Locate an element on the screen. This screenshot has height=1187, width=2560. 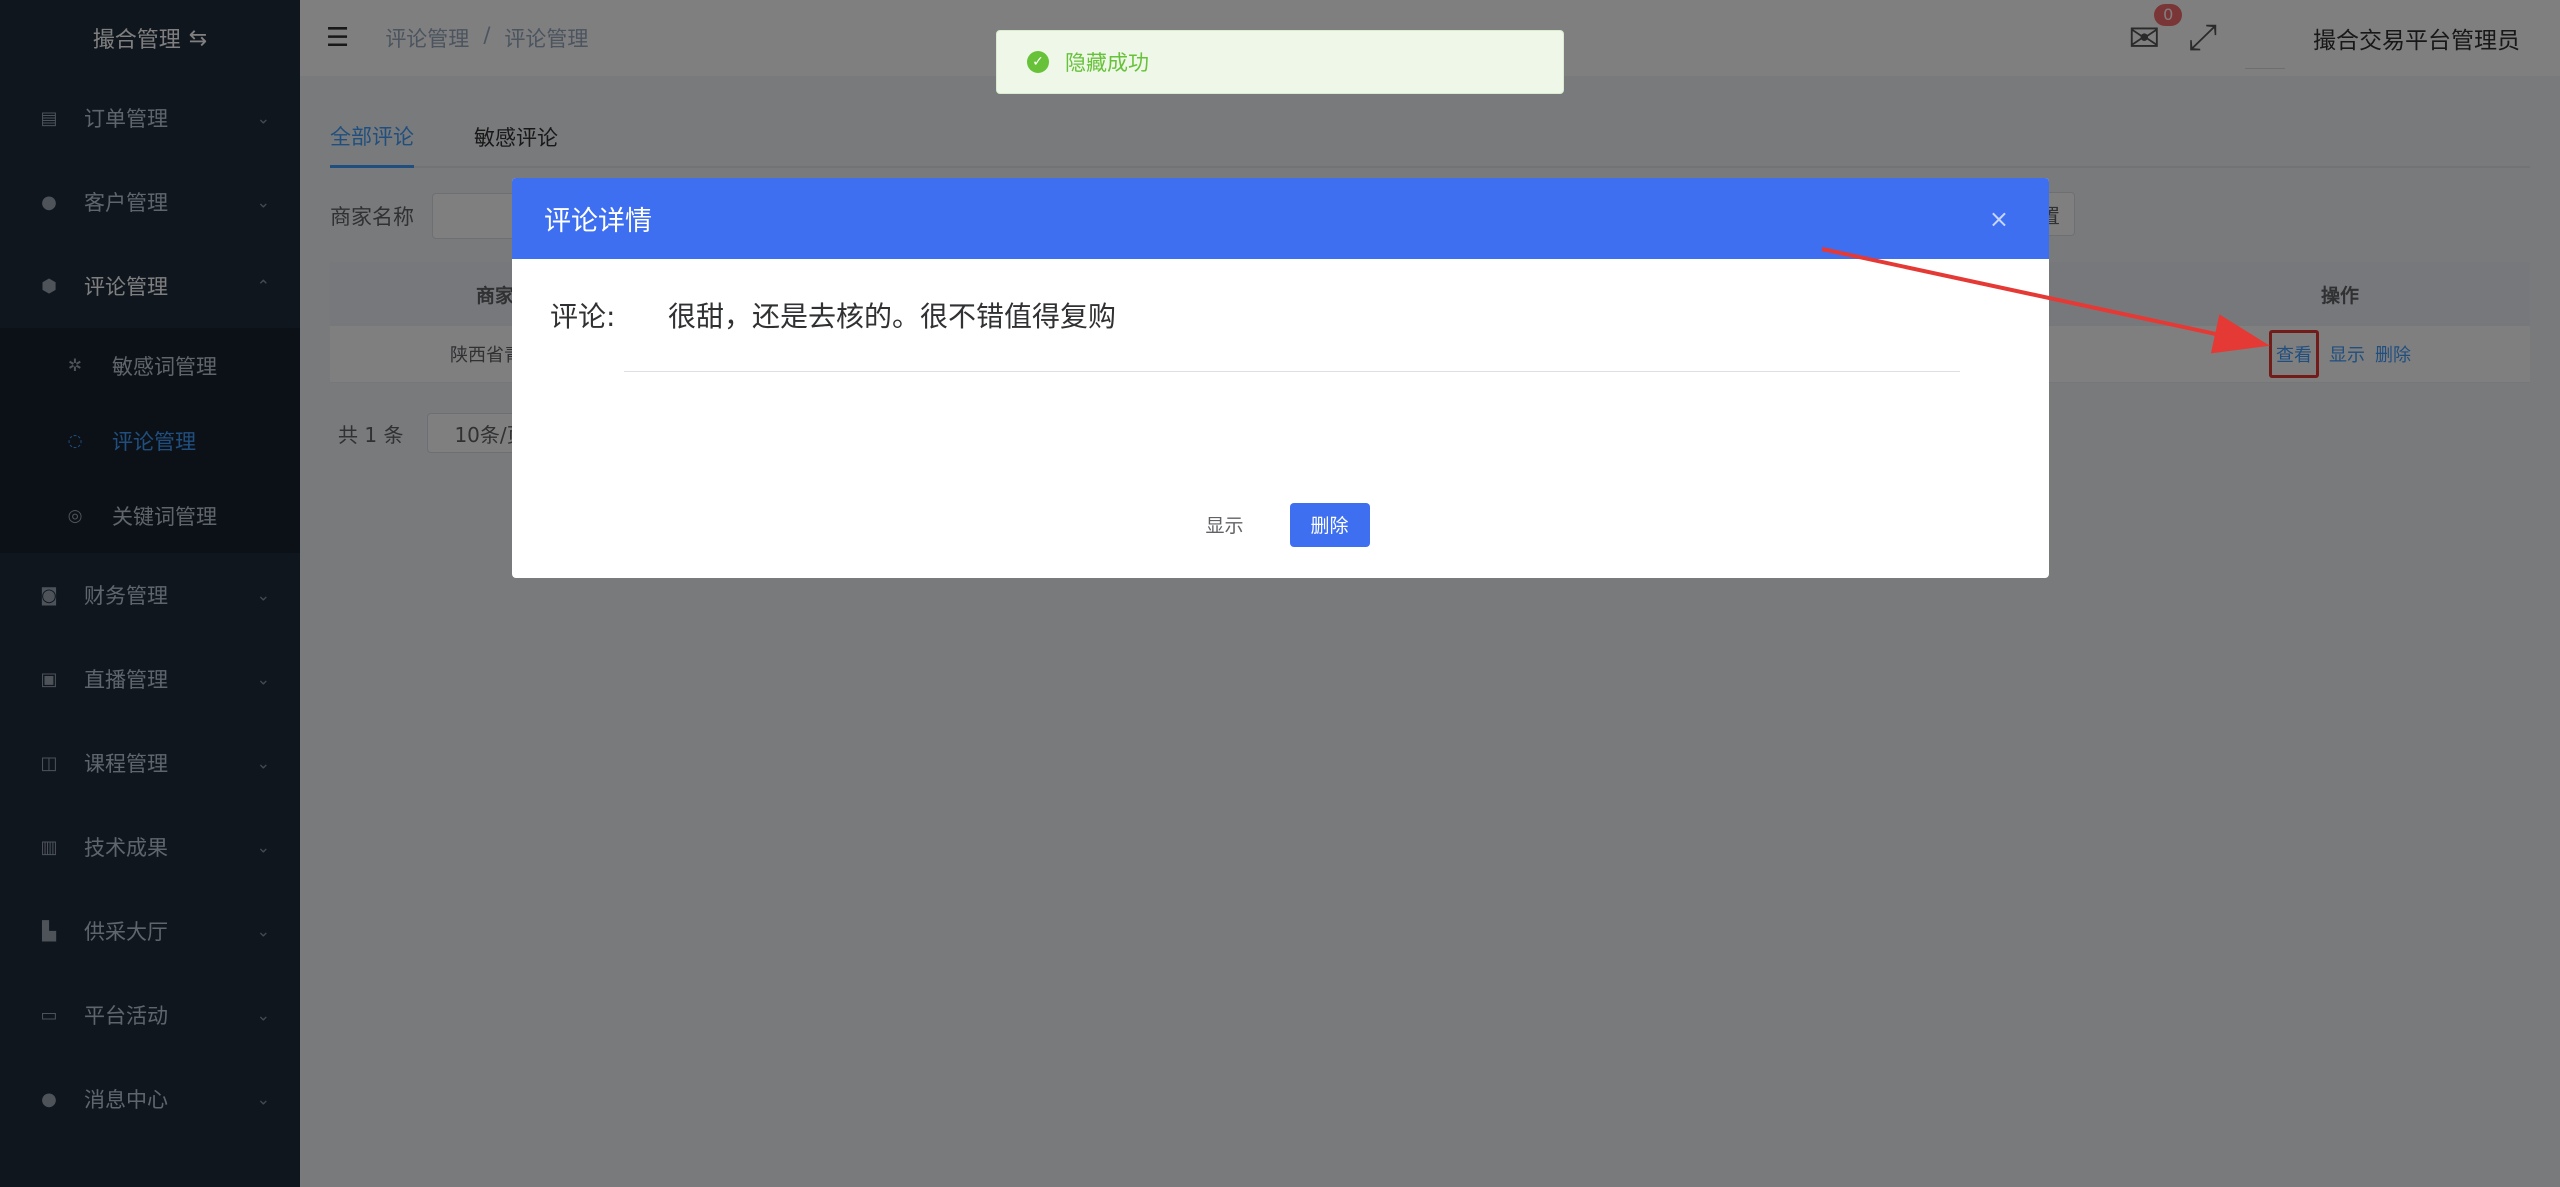
annotation-arrow is located at coordinates (2045, 300).